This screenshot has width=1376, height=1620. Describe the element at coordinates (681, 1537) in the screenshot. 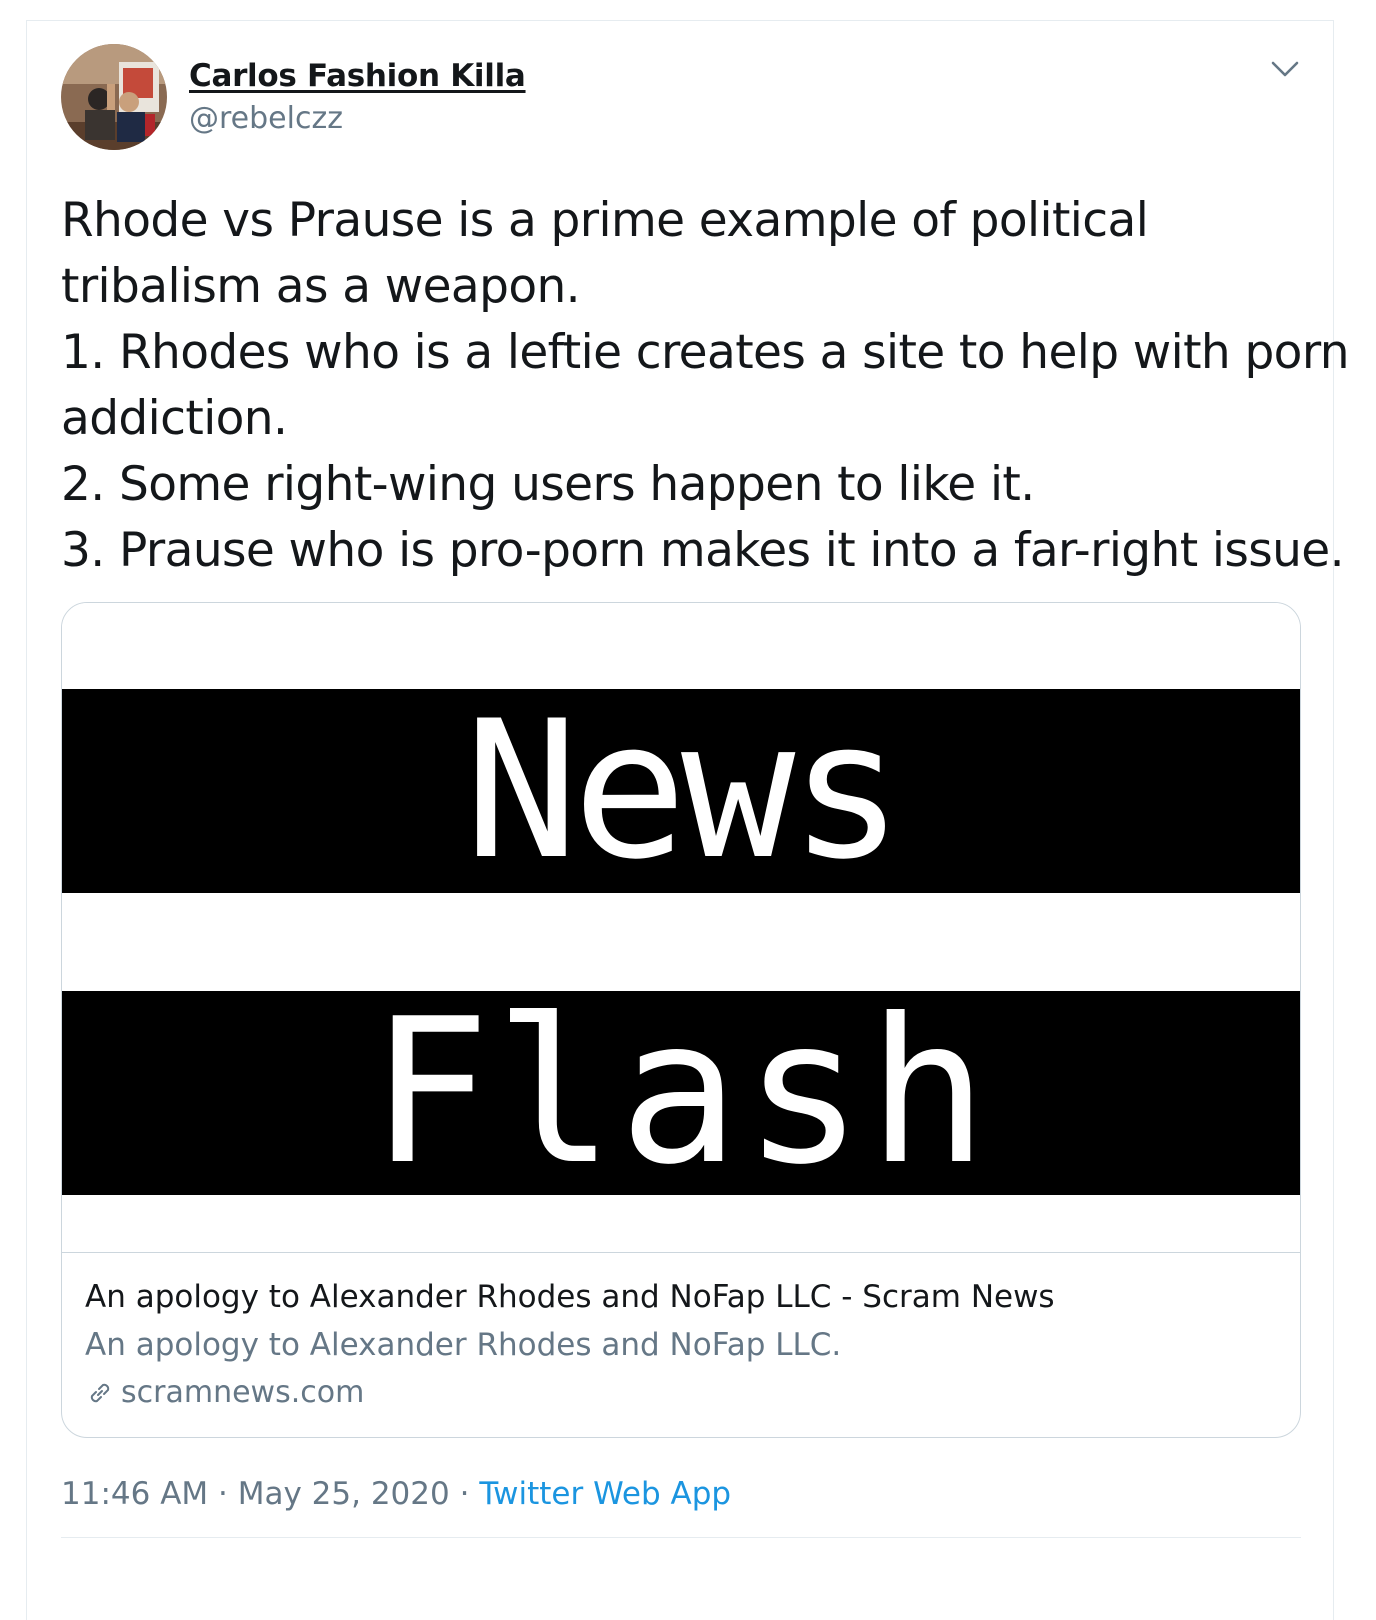

I see `divider` at that location.